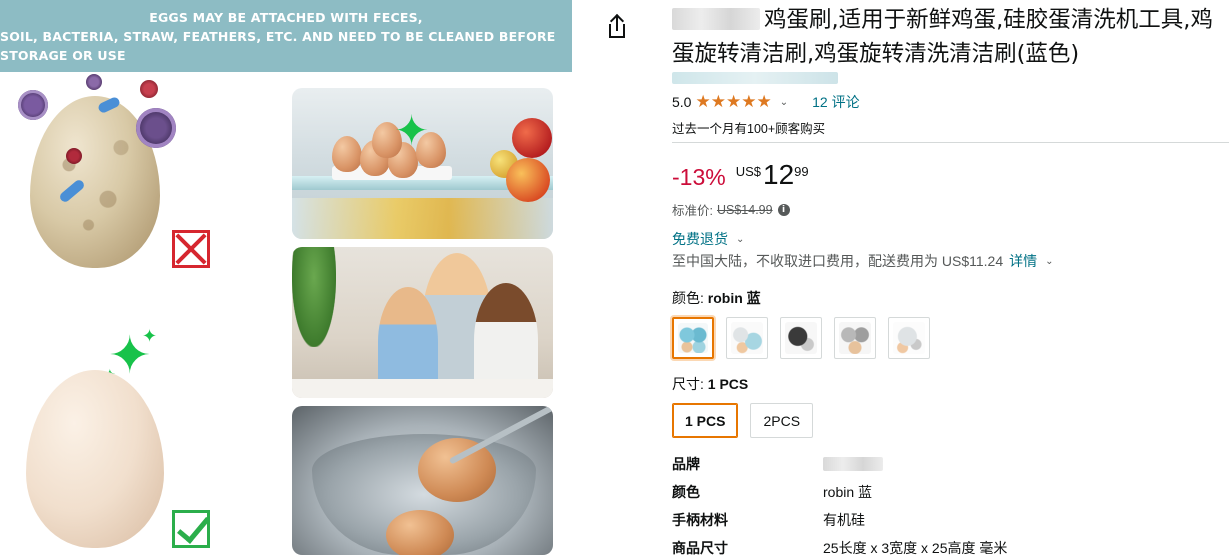 This screenshot has width=1229, height=555. Describe the element at coordinates (783, 209) in the screenshot. I see `info-icon: i` at that location.